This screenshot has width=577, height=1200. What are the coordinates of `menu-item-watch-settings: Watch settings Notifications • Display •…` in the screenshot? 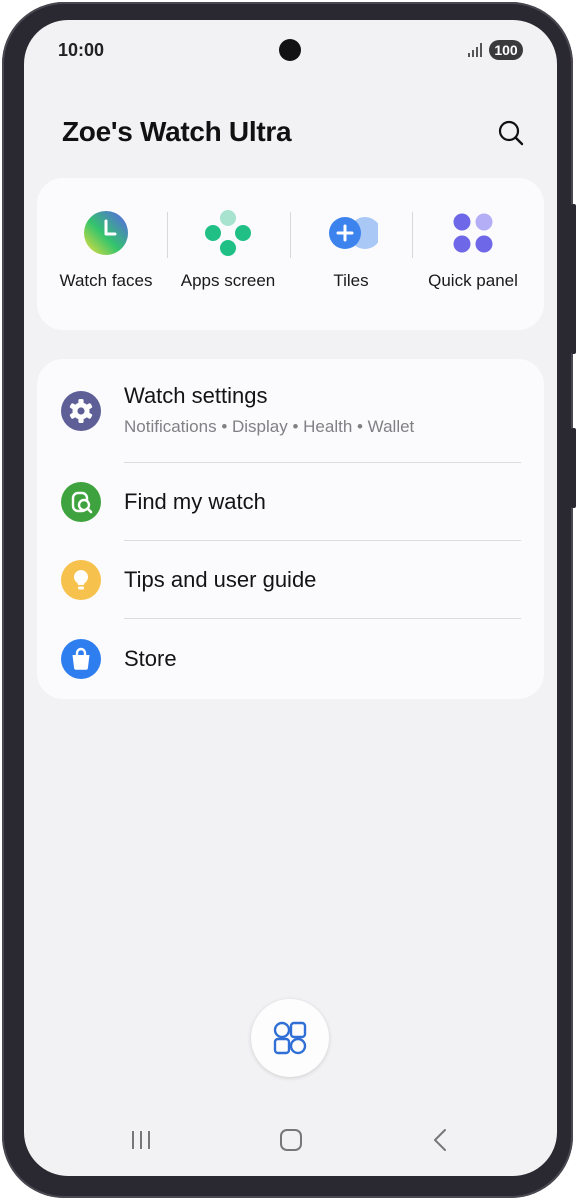 It's located at (290, 411).